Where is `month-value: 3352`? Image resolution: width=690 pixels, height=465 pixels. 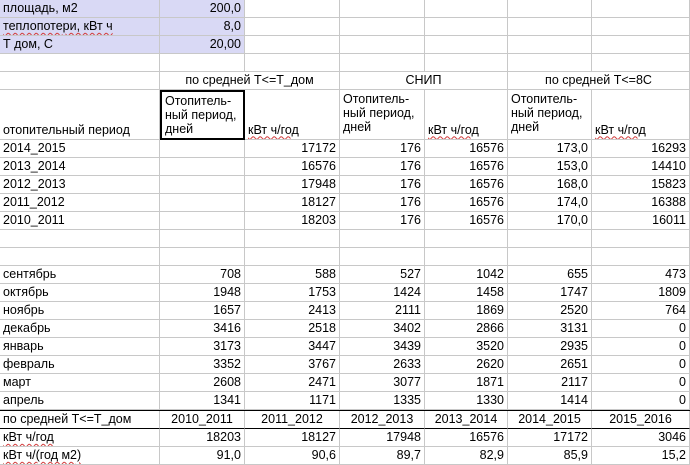 month-value: 3352 is located at coordinates (202, 365).